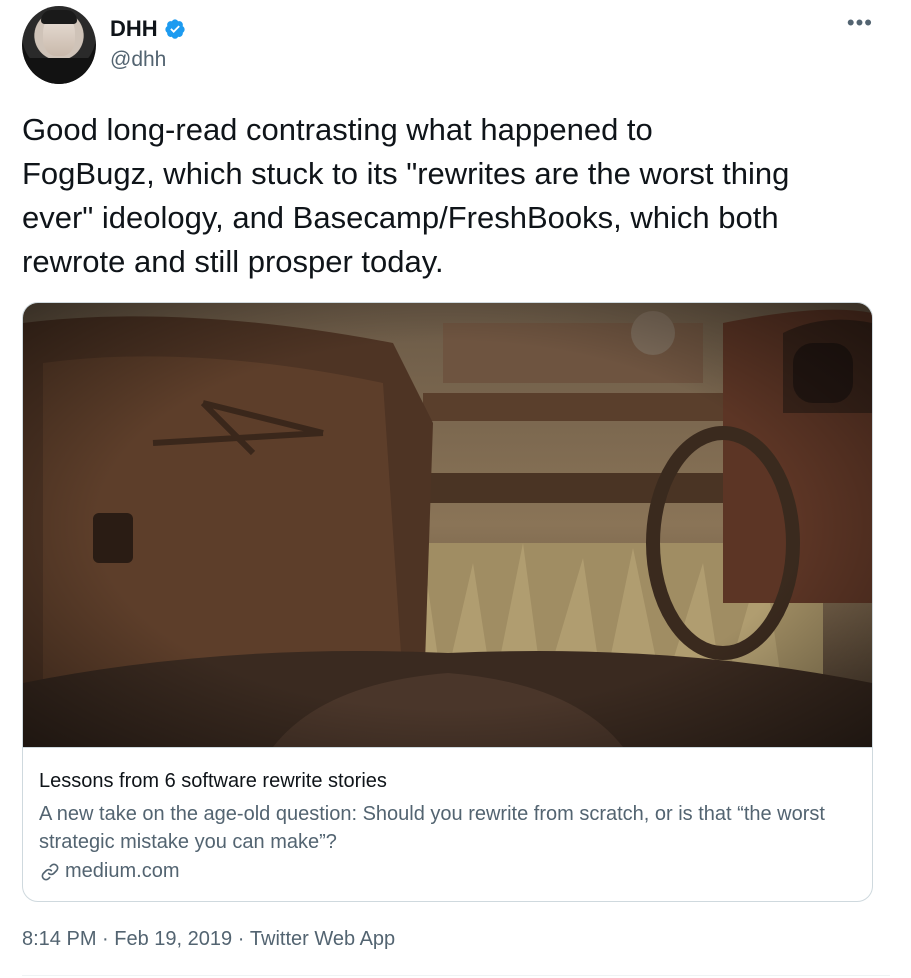  What do you see at coordinates (134, 29) in the screenshot?
I see `author-display-name: DHH` at bounding box center [134, 29].